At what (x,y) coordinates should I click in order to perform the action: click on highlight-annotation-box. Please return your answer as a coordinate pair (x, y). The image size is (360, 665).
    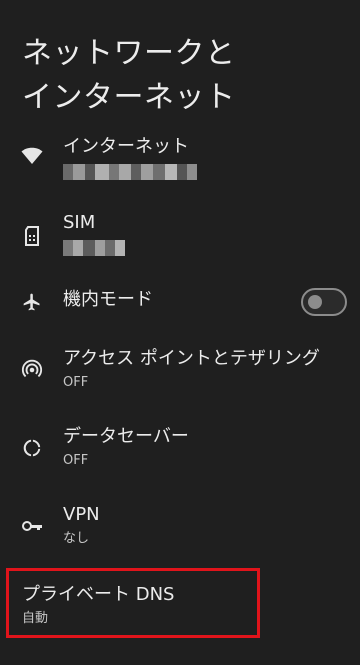
    Looking at the image, I should click on (133, 603).